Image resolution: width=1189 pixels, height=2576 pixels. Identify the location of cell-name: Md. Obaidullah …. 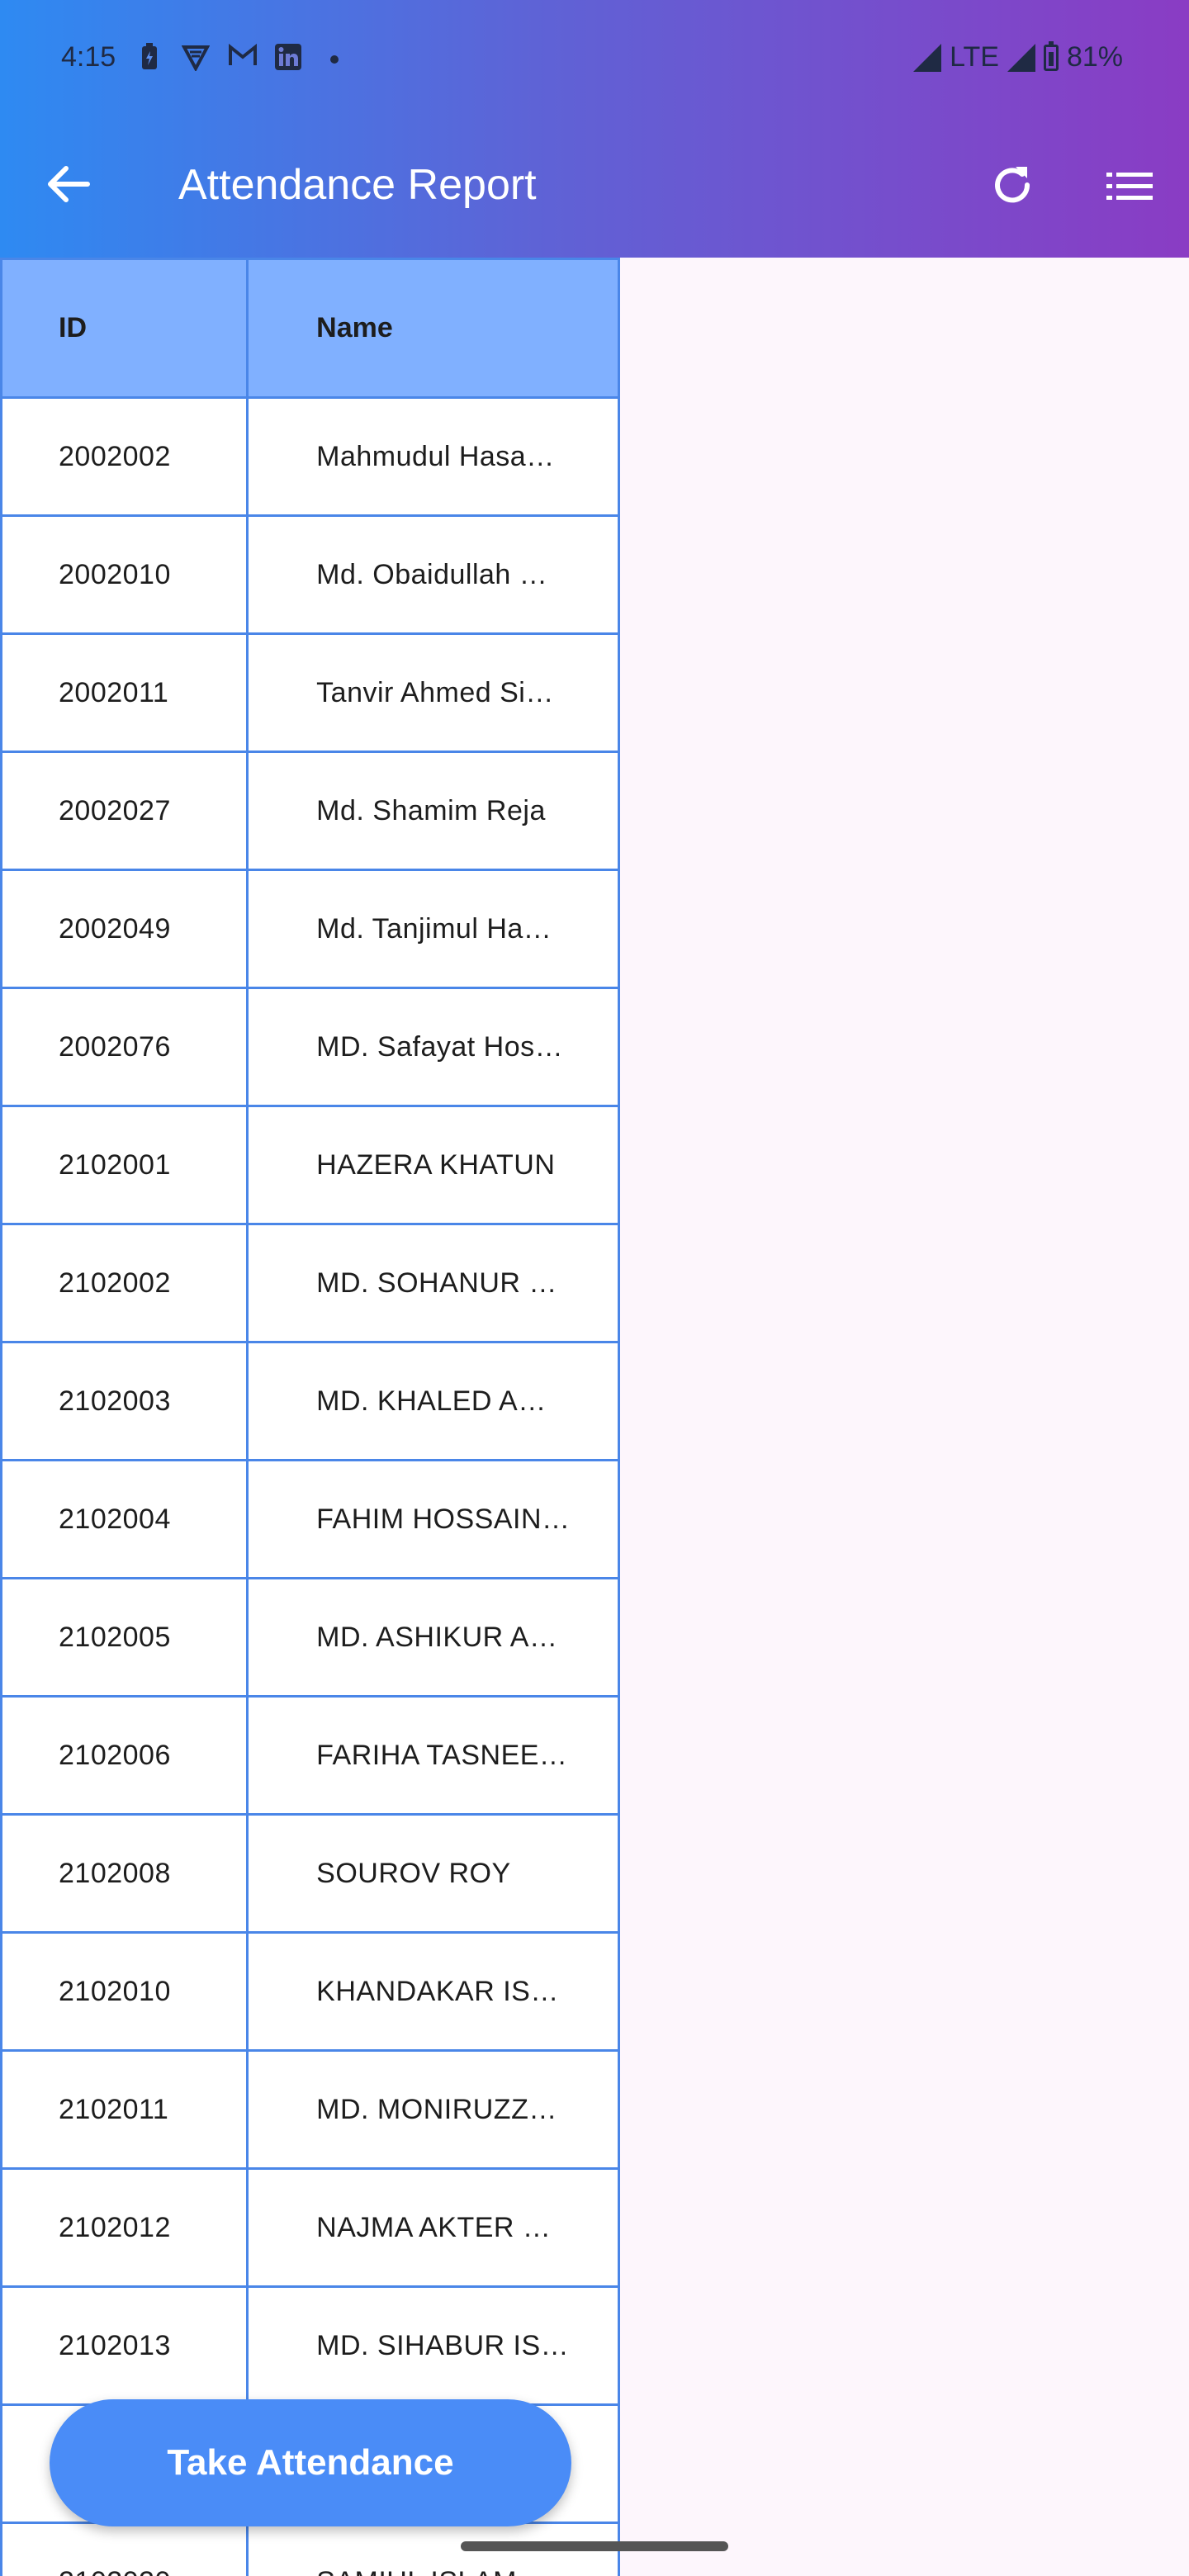
(433, 574).